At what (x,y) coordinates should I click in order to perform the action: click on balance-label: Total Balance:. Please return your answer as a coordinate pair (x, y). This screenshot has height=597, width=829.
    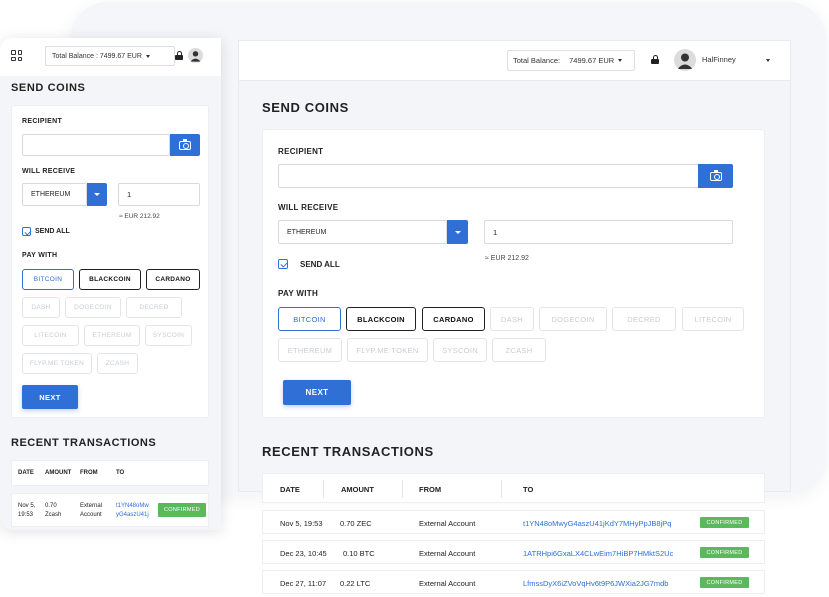
    Looking at the image, I should click on (537, 60).